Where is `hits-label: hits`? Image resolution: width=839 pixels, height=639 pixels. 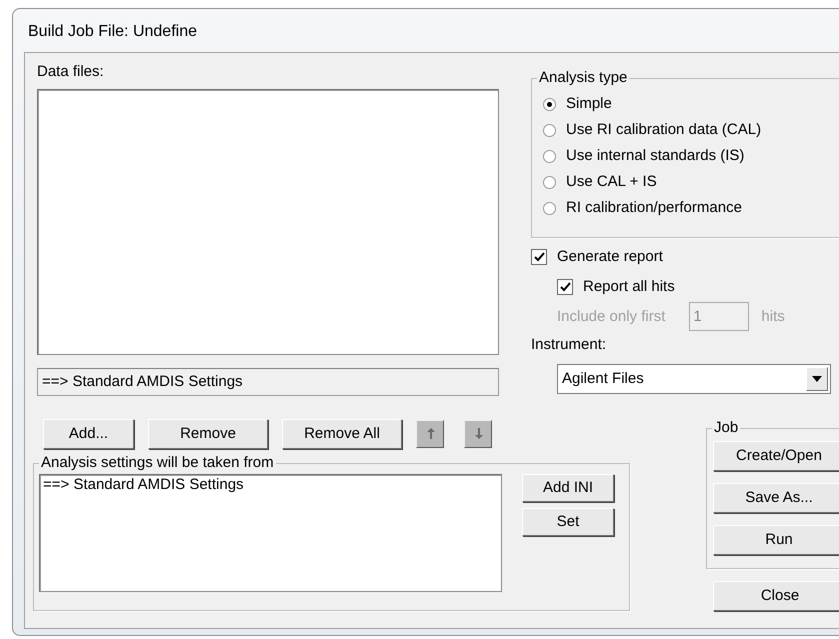
hits-label: hits is located at coordinates (773, 317).